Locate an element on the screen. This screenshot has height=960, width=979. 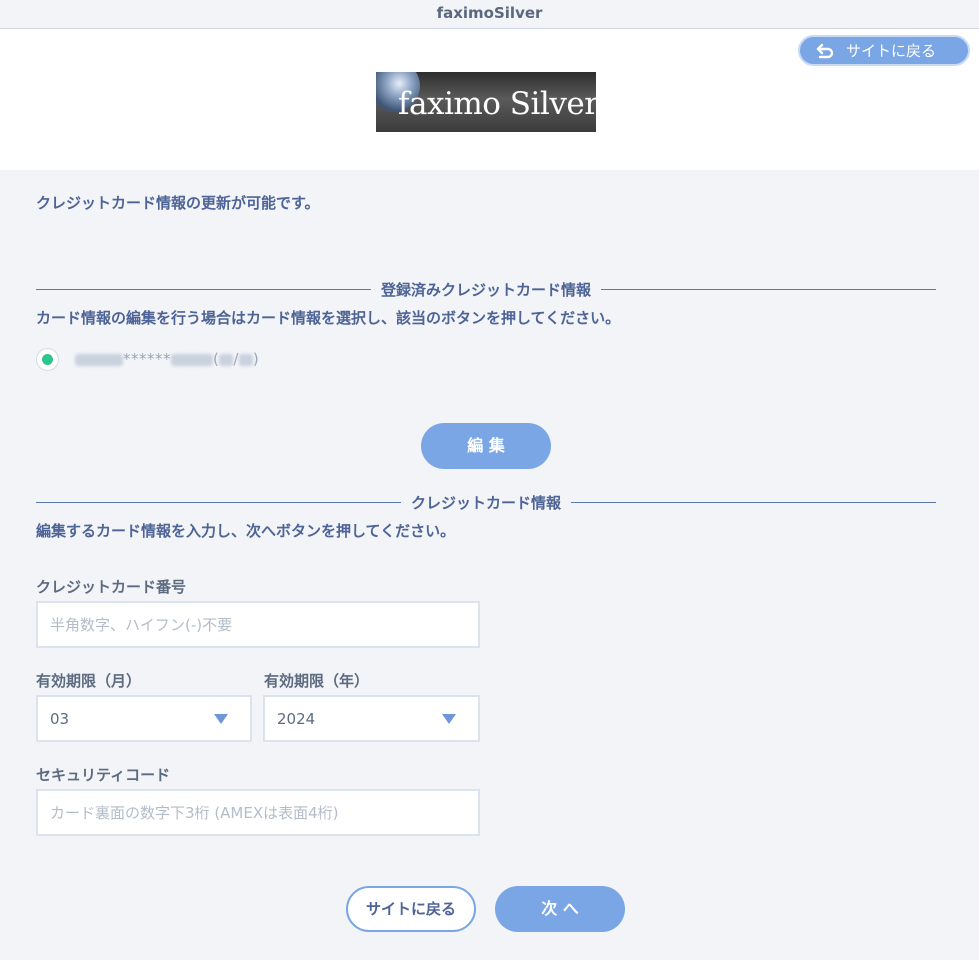
registered-card-option: ******(/) is located at coordinates (147, 359).